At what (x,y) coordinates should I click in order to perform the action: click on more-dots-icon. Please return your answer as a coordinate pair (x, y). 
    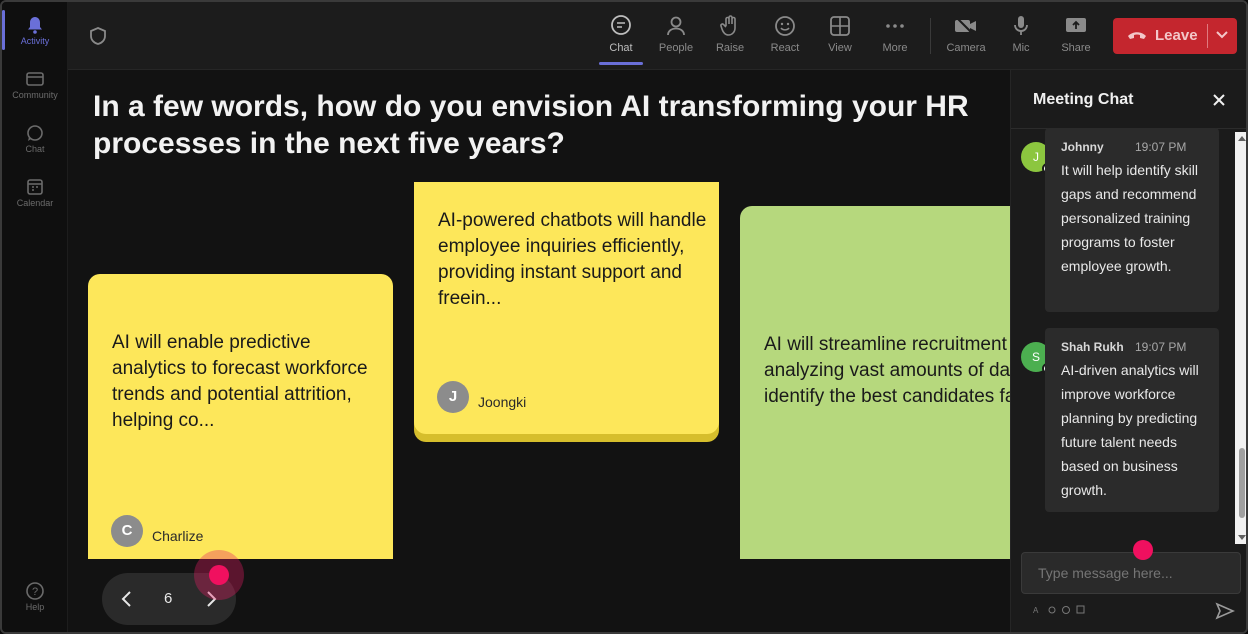
    Looking at the image, I should click on (895, 26).